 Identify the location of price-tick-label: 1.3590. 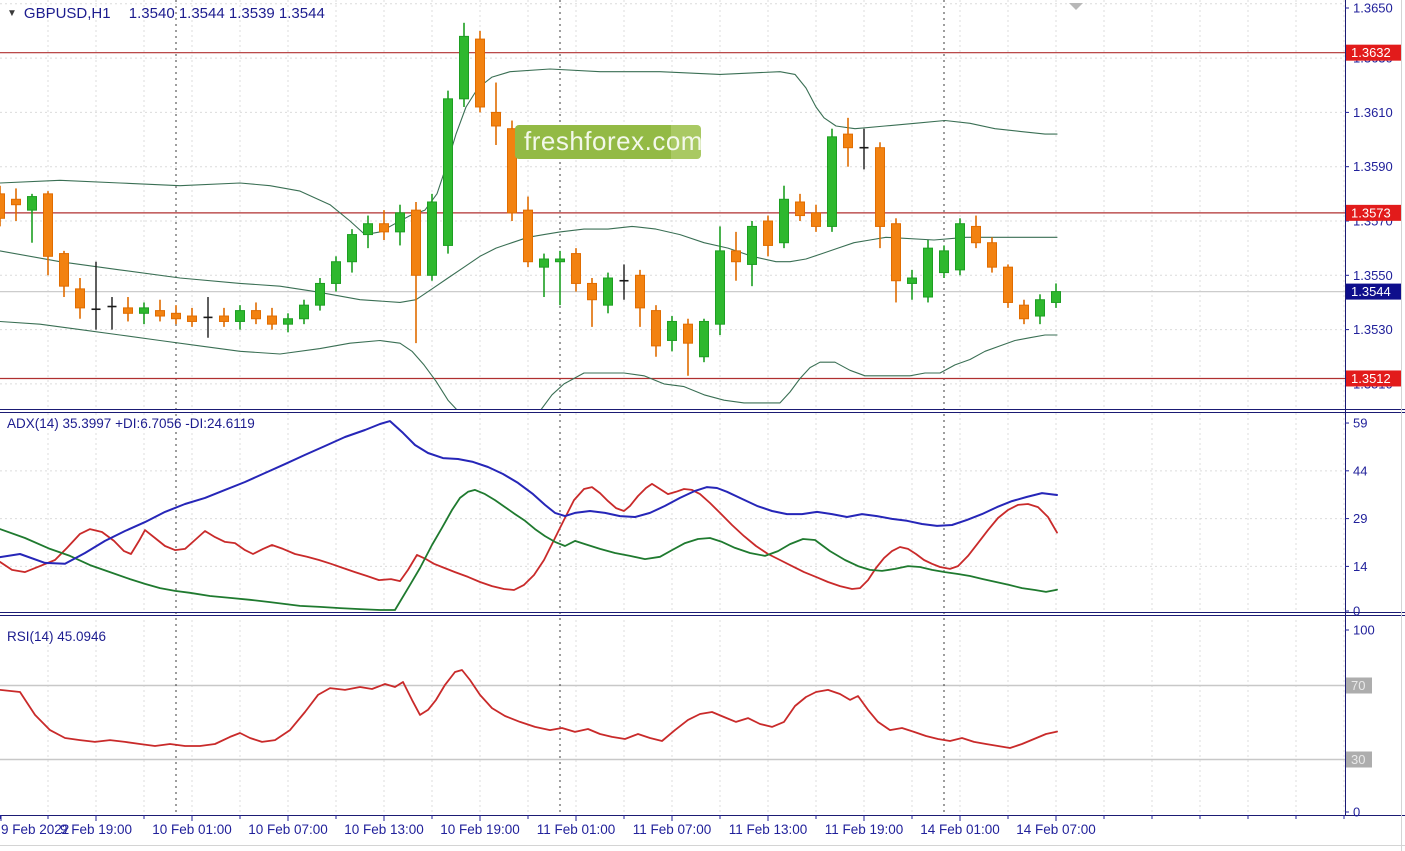
(1373, 166).